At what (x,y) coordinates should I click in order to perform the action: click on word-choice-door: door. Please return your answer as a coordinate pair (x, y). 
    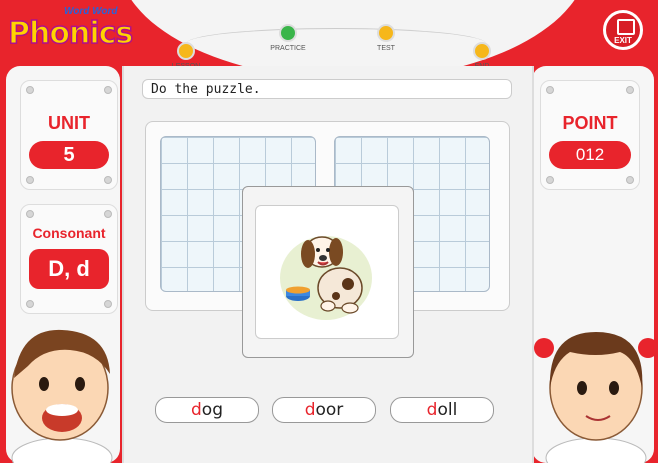
    Looking at the image, I should click on (324, 410).